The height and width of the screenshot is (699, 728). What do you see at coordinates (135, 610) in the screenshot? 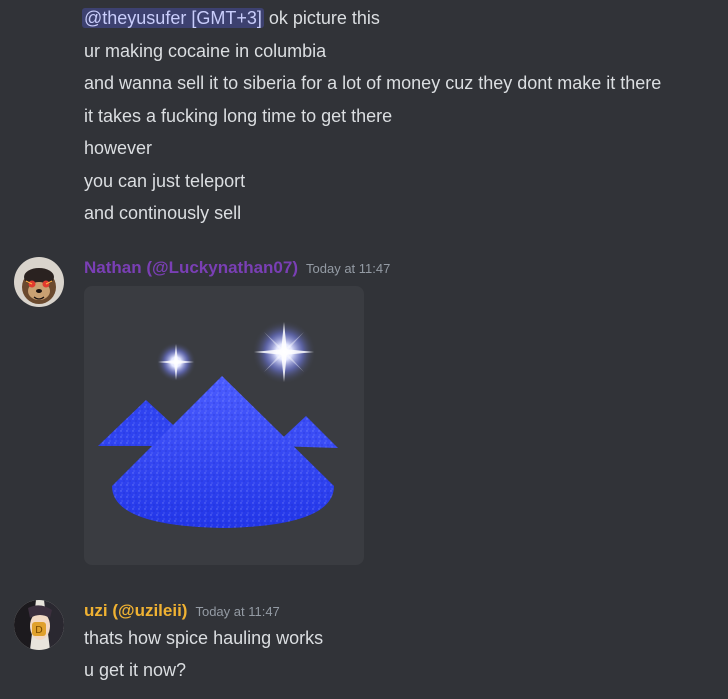
I see `username: uzi (@uzileii)` at bounding box center [135, 610].